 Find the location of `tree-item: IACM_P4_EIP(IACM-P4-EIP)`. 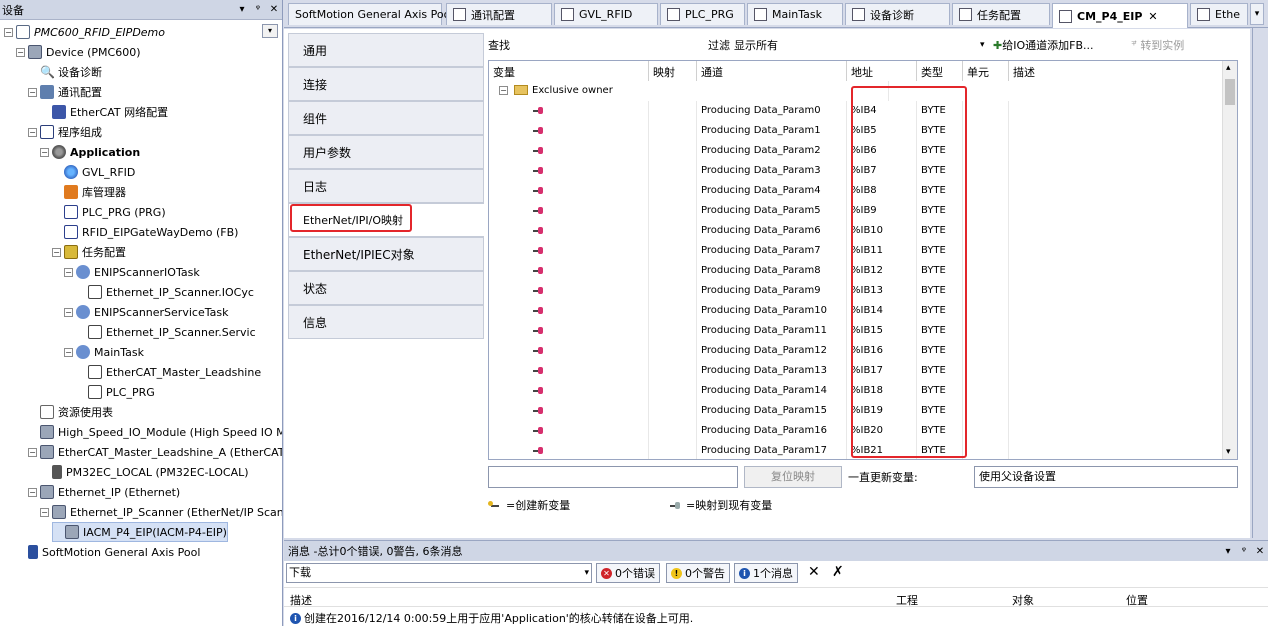

tree-item: IACM_P4_EIP(IACM-P4-EIP) is located at coordinates (140, 532).